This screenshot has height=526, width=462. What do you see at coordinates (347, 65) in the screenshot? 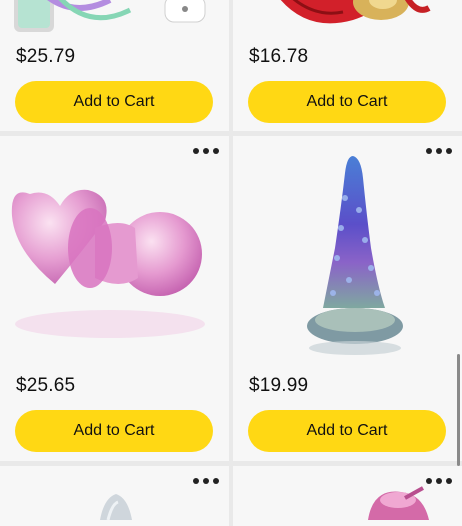
I see `product-card: $16.78 Add to Cart` at bounding box center [347, 65].